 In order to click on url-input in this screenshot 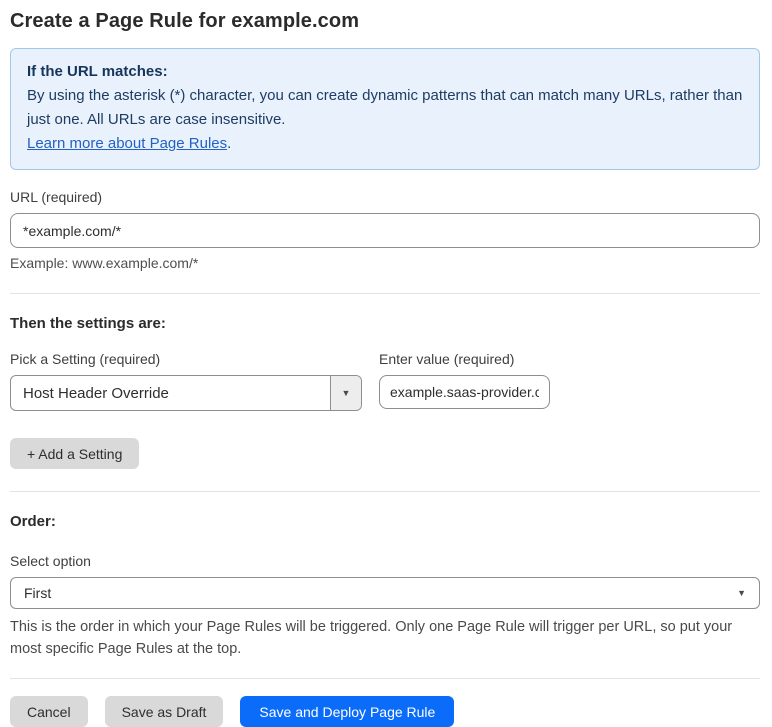, I will do `click(385, 230)`.